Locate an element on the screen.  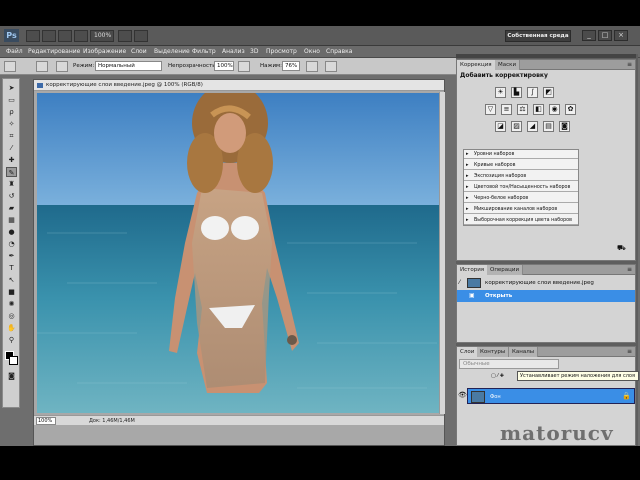
tab-adjustments: Коррекция is located at coordinates (476, 65).